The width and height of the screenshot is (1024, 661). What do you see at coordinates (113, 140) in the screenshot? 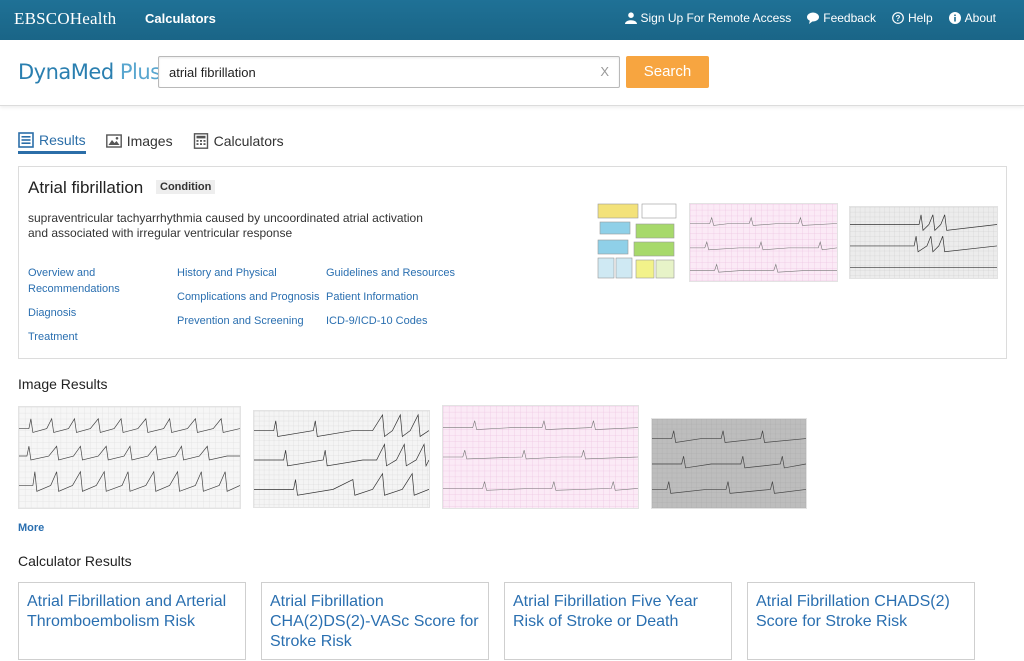
I see `image-icon` at bounding box center [113, 140].